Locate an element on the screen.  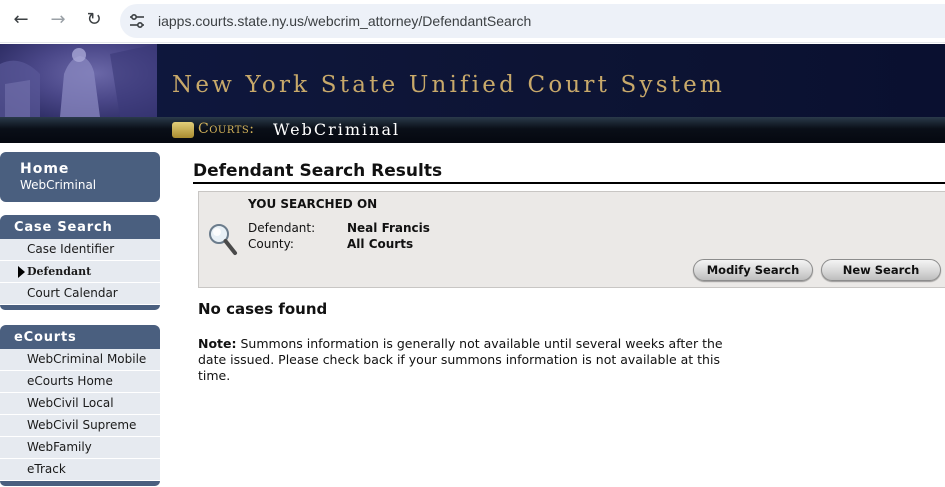
sidebar-item-ecourts-home: eCourts Home is located at coordinates (80, 382).